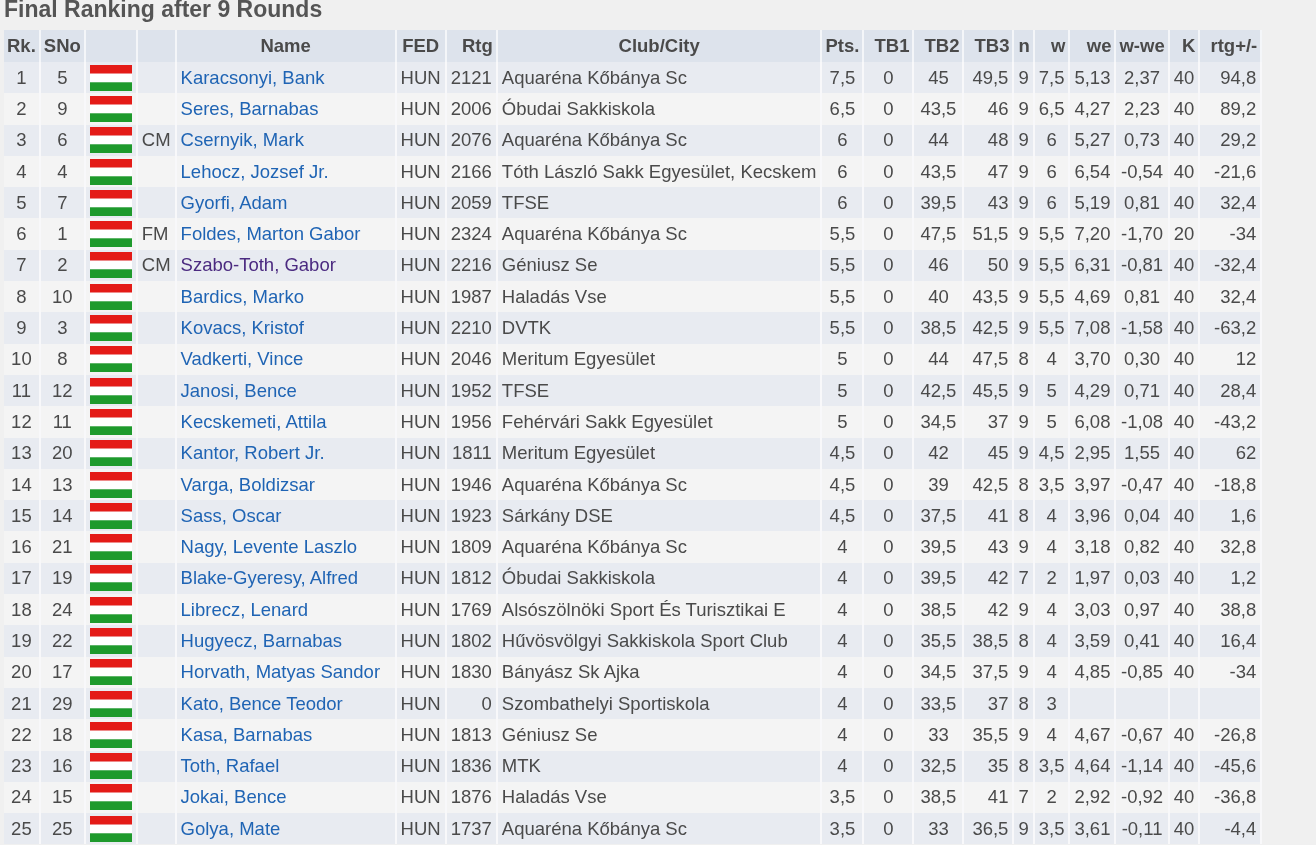 Image resolution: width=1316 pixels, height=845 pixels. What do you see at coordinates (242, 359) in the screenshot?
I see `player-link: Vadkerti, Vince` at bounding box center [242, 359].